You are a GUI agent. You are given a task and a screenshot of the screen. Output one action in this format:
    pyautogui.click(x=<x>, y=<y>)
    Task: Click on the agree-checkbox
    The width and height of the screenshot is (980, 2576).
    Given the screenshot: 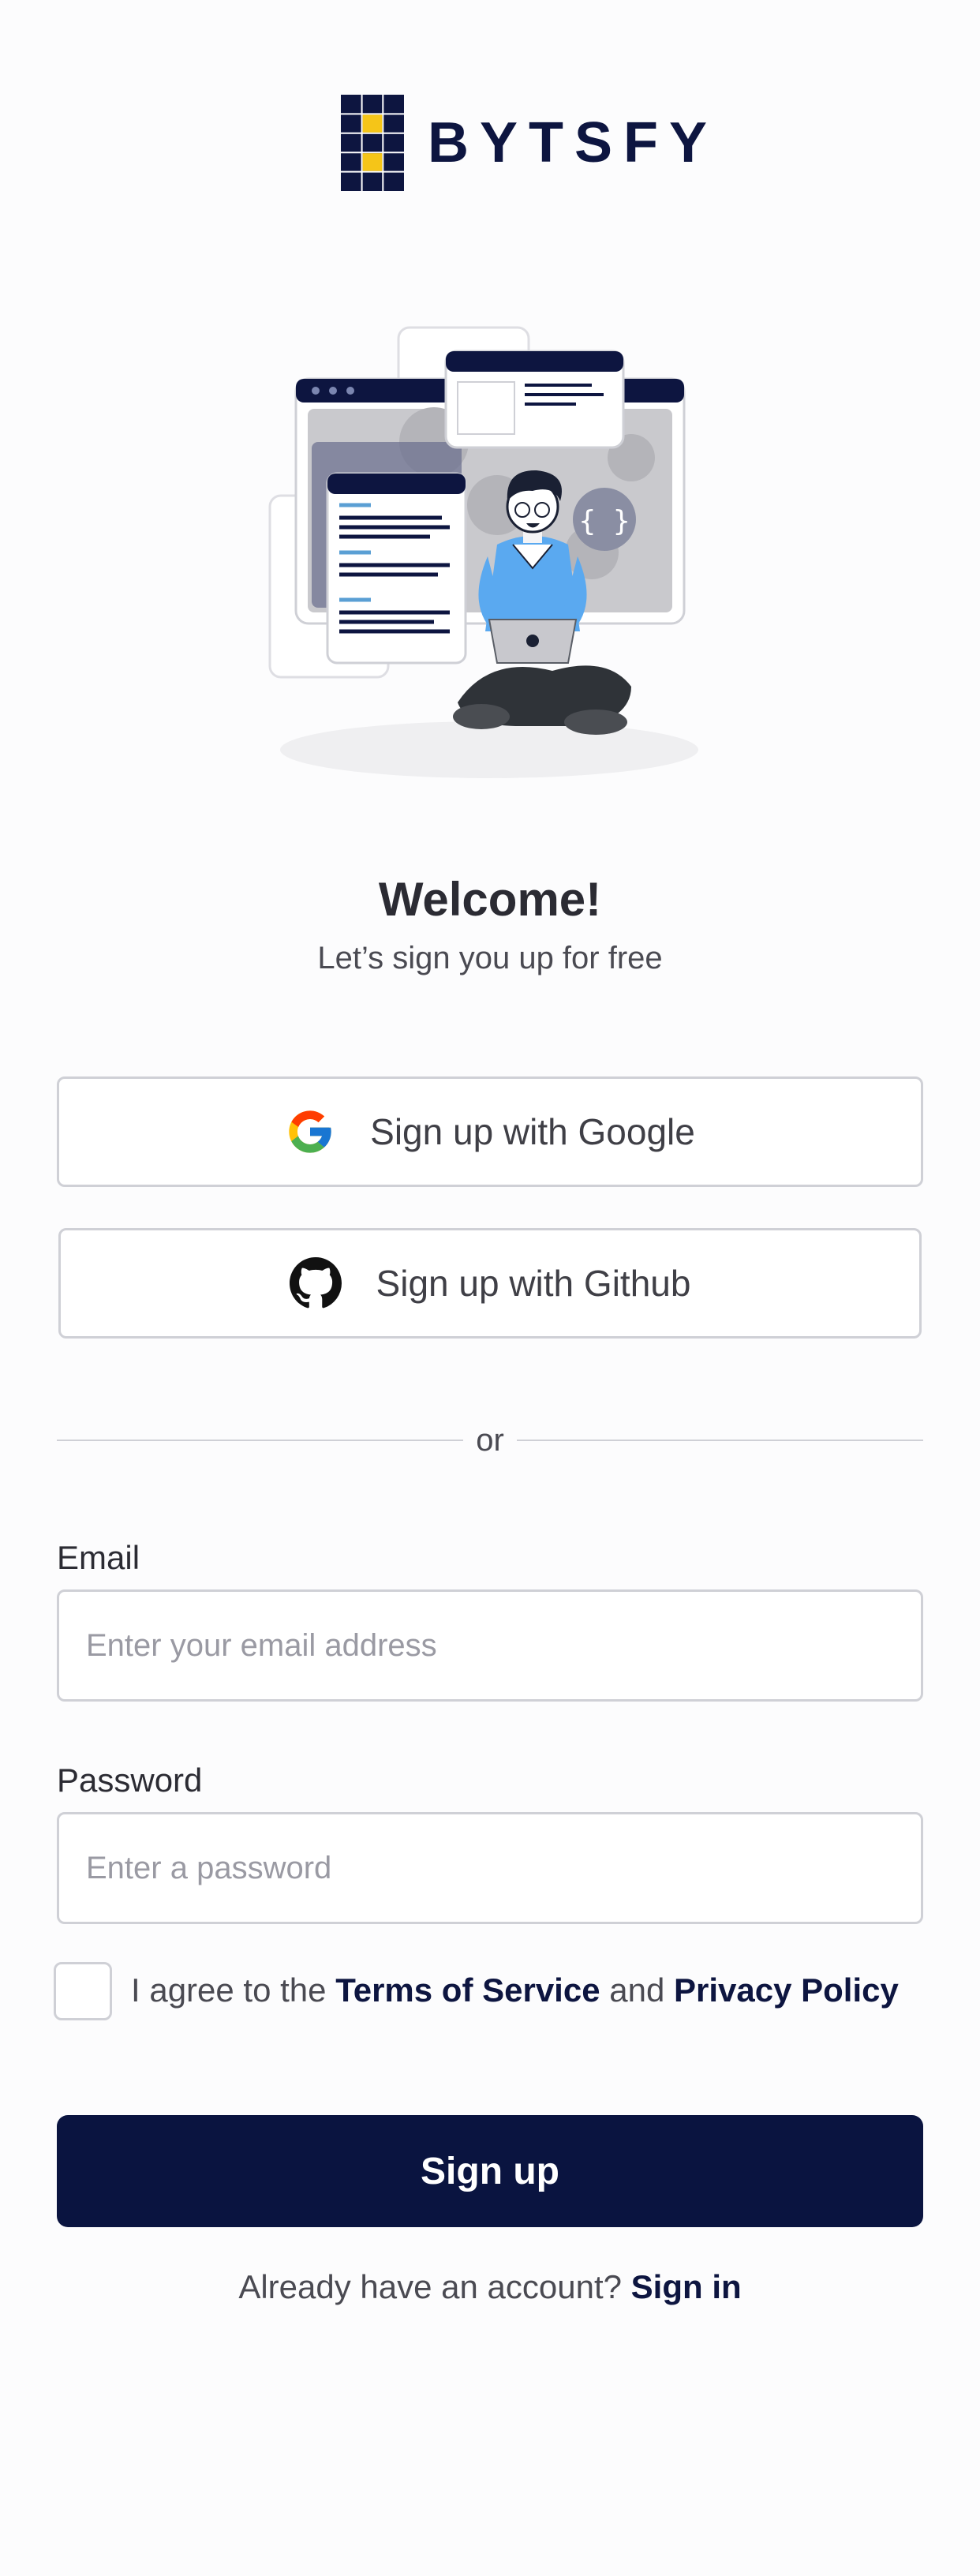 What is the action you would take?
    pyautogui.click(x=83, y=1991)
    